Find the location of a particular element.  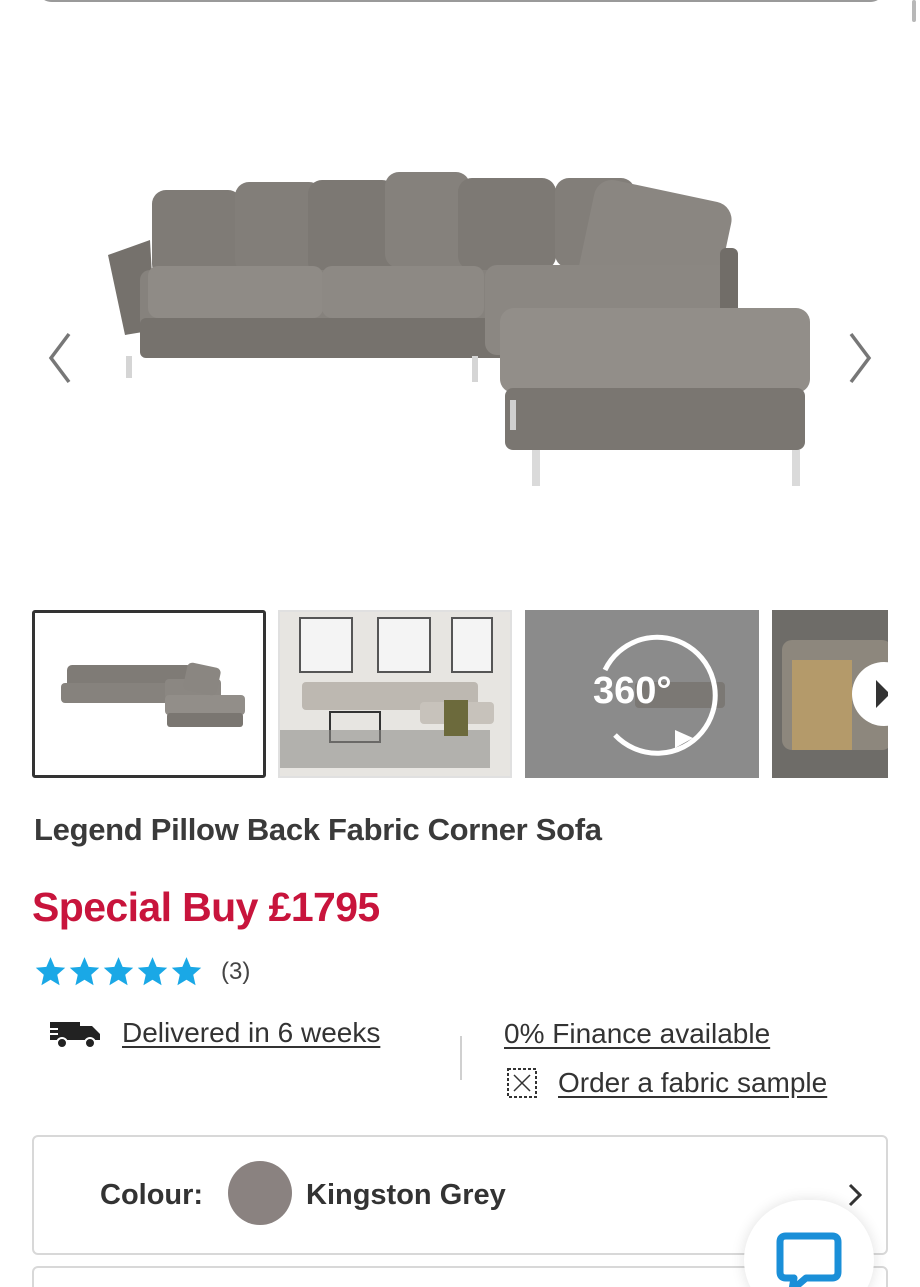

fabric-sample-info: Order a fabric sample is located at coordinates (665, 1083).